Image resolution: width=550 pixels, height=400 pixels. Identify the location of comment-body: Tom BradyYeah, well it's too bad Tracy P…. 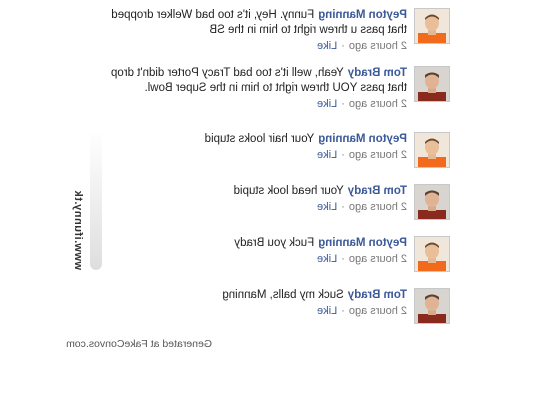
(248, 89).